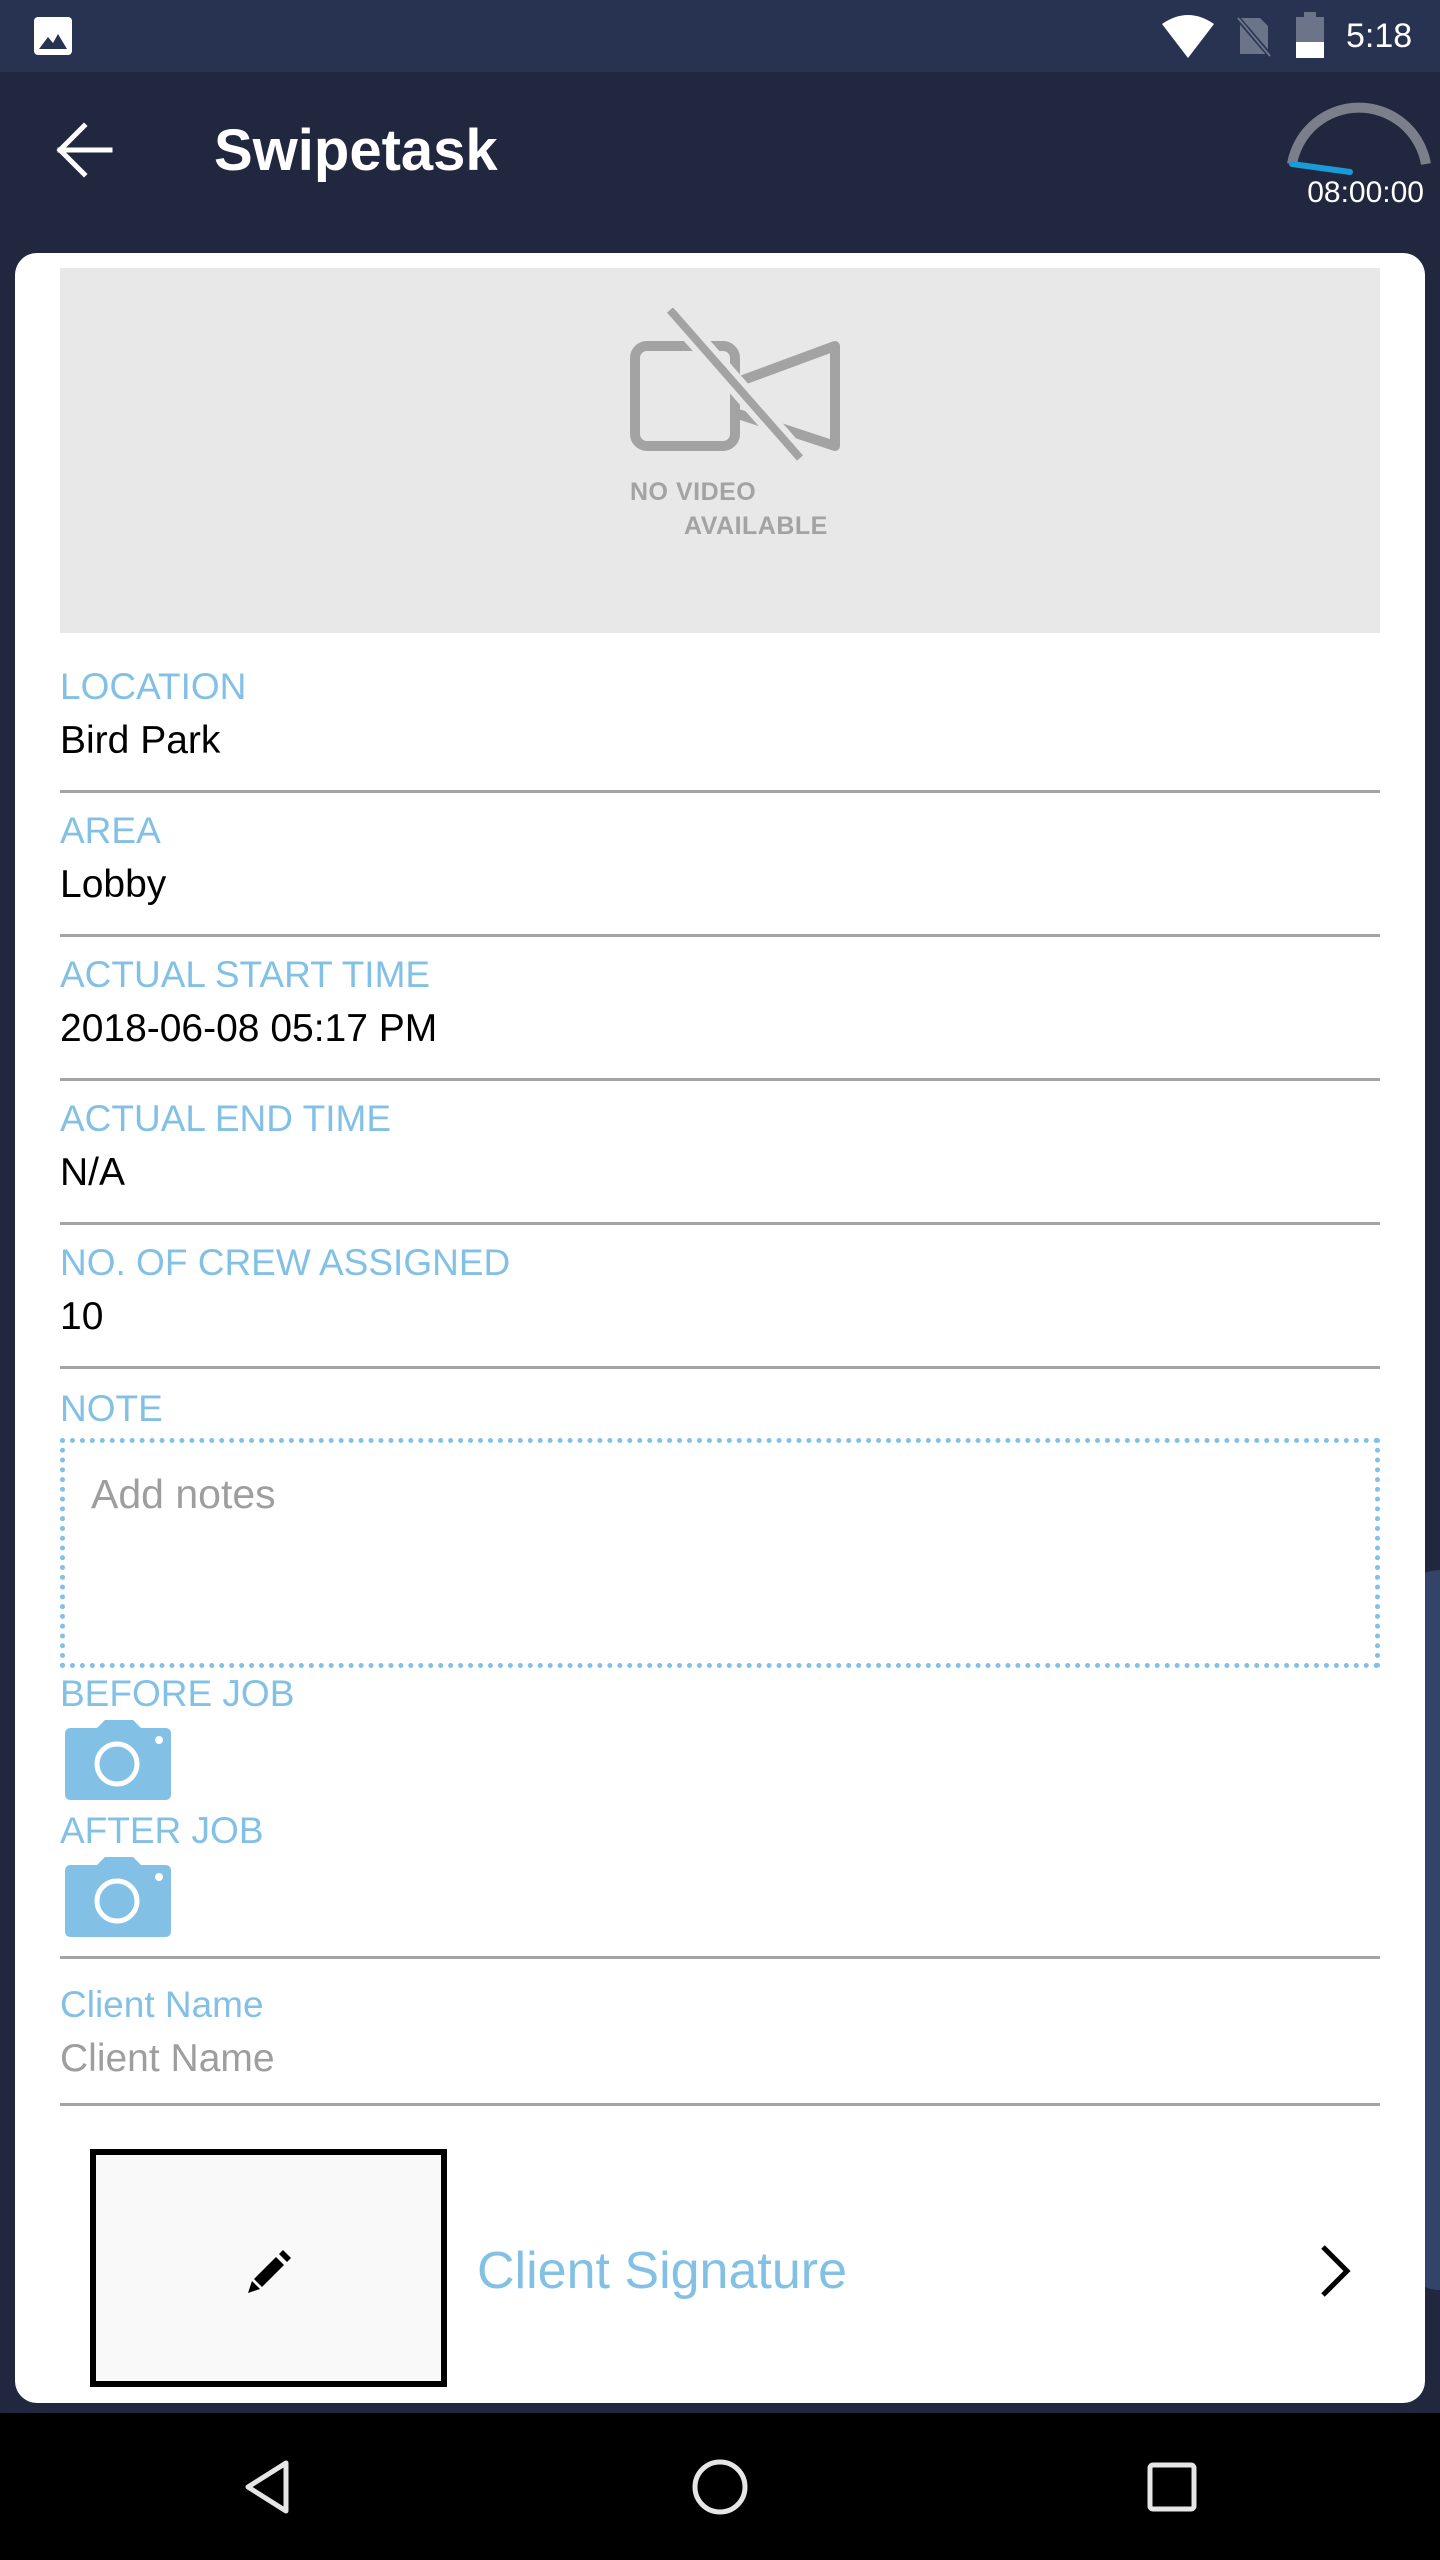 The width and height of the screenshot is (1440, 2560). What do you see at coordinates (693, 492) in the screenshot?
I see `no-video-line1: NO VIDEO` at bounding box center [693, 492].